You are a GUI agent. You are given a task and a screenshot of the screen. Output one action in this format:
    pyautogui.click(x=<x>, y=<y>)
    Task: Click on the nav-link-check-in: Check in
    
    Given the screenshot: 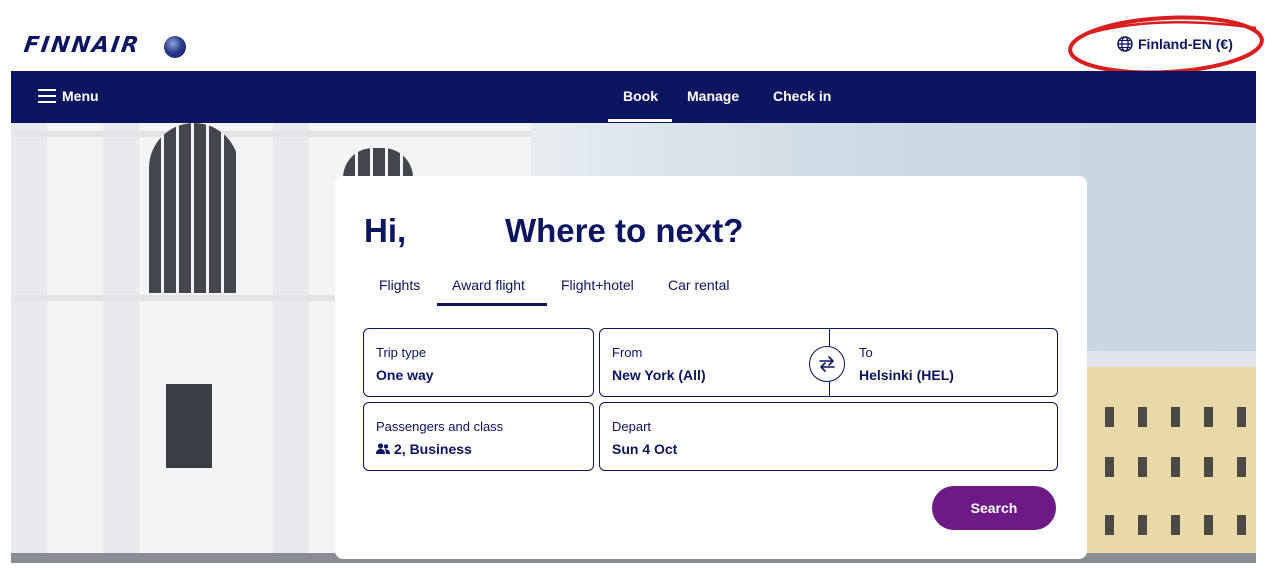 What is the action you would take?
    pyautogui.click(x=802, y=96)
    